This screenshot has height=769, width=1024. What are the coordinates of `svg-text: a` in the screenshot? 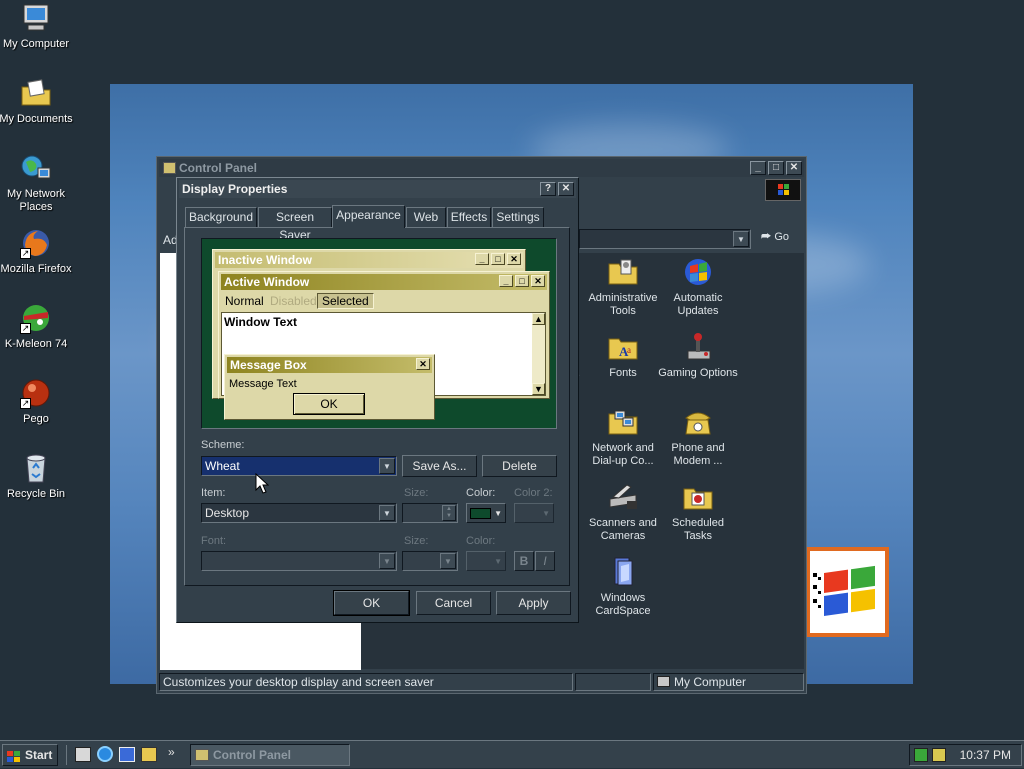 It's located at (629, 350).